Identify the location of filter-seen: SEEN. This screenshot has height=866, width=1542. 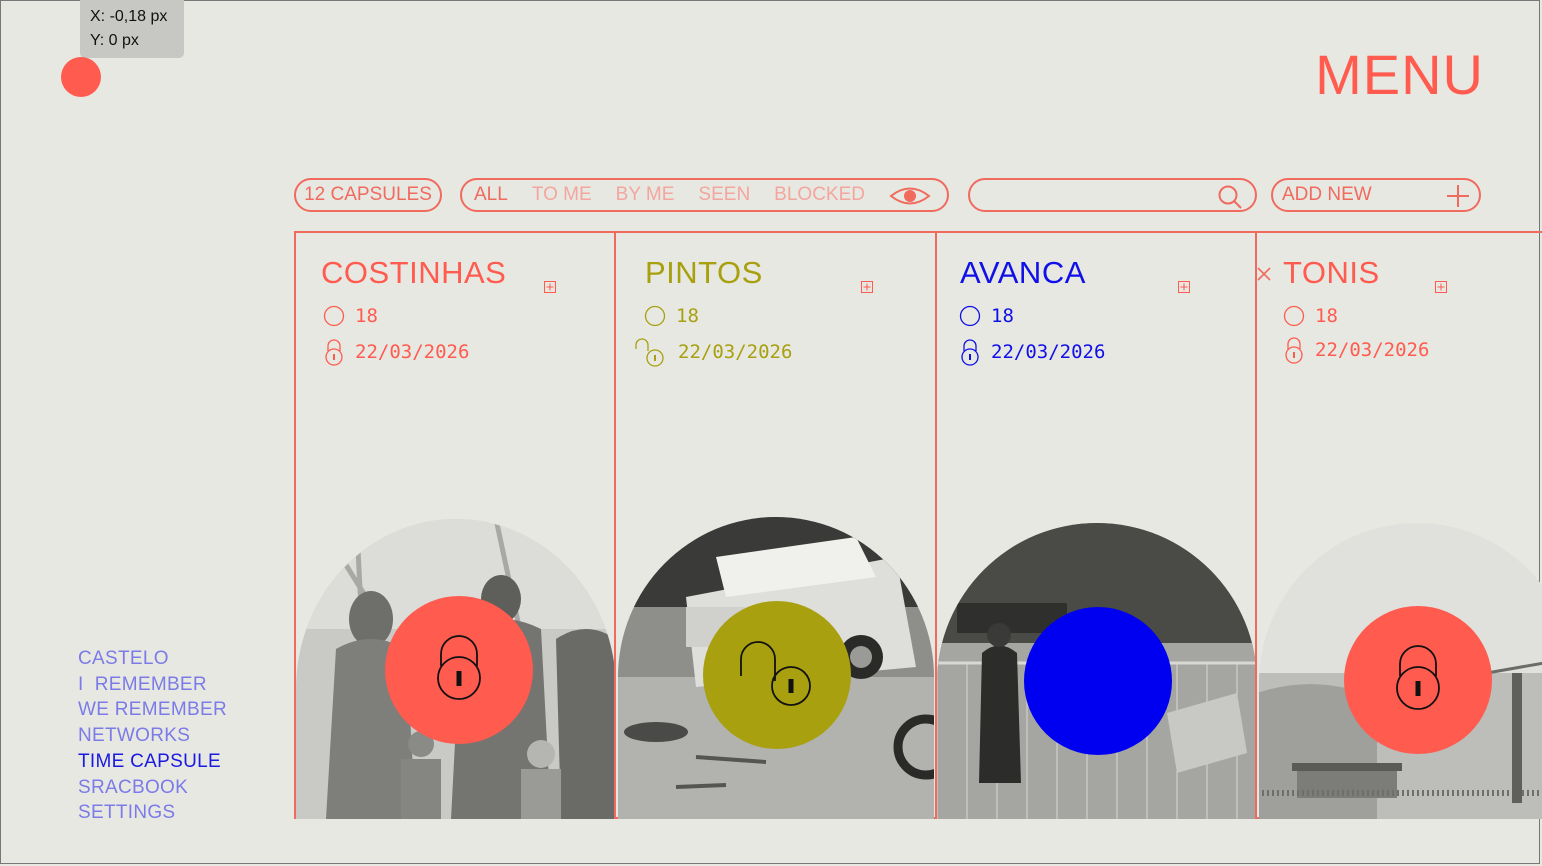
(724, 195).